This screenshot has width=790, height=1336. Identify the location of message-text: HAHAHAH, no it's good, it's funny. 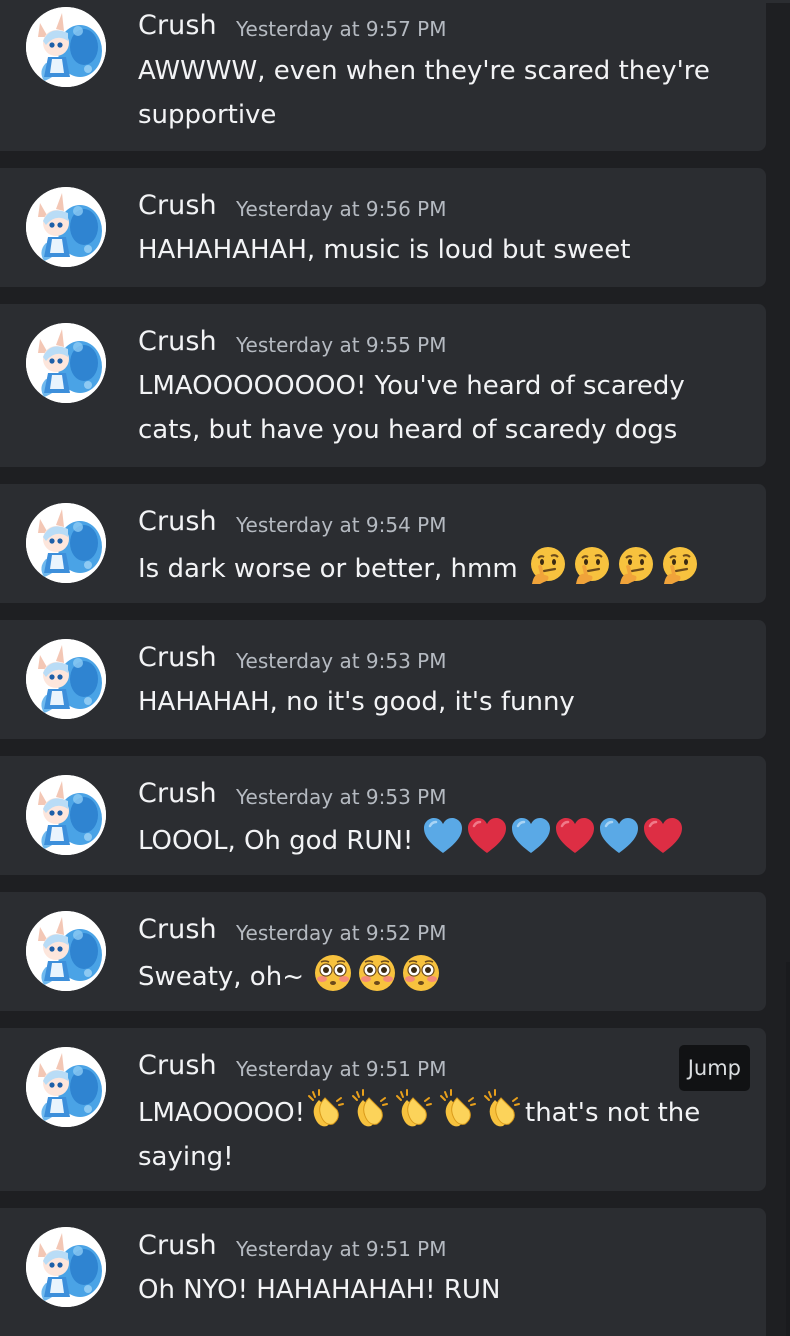
(438, 702).